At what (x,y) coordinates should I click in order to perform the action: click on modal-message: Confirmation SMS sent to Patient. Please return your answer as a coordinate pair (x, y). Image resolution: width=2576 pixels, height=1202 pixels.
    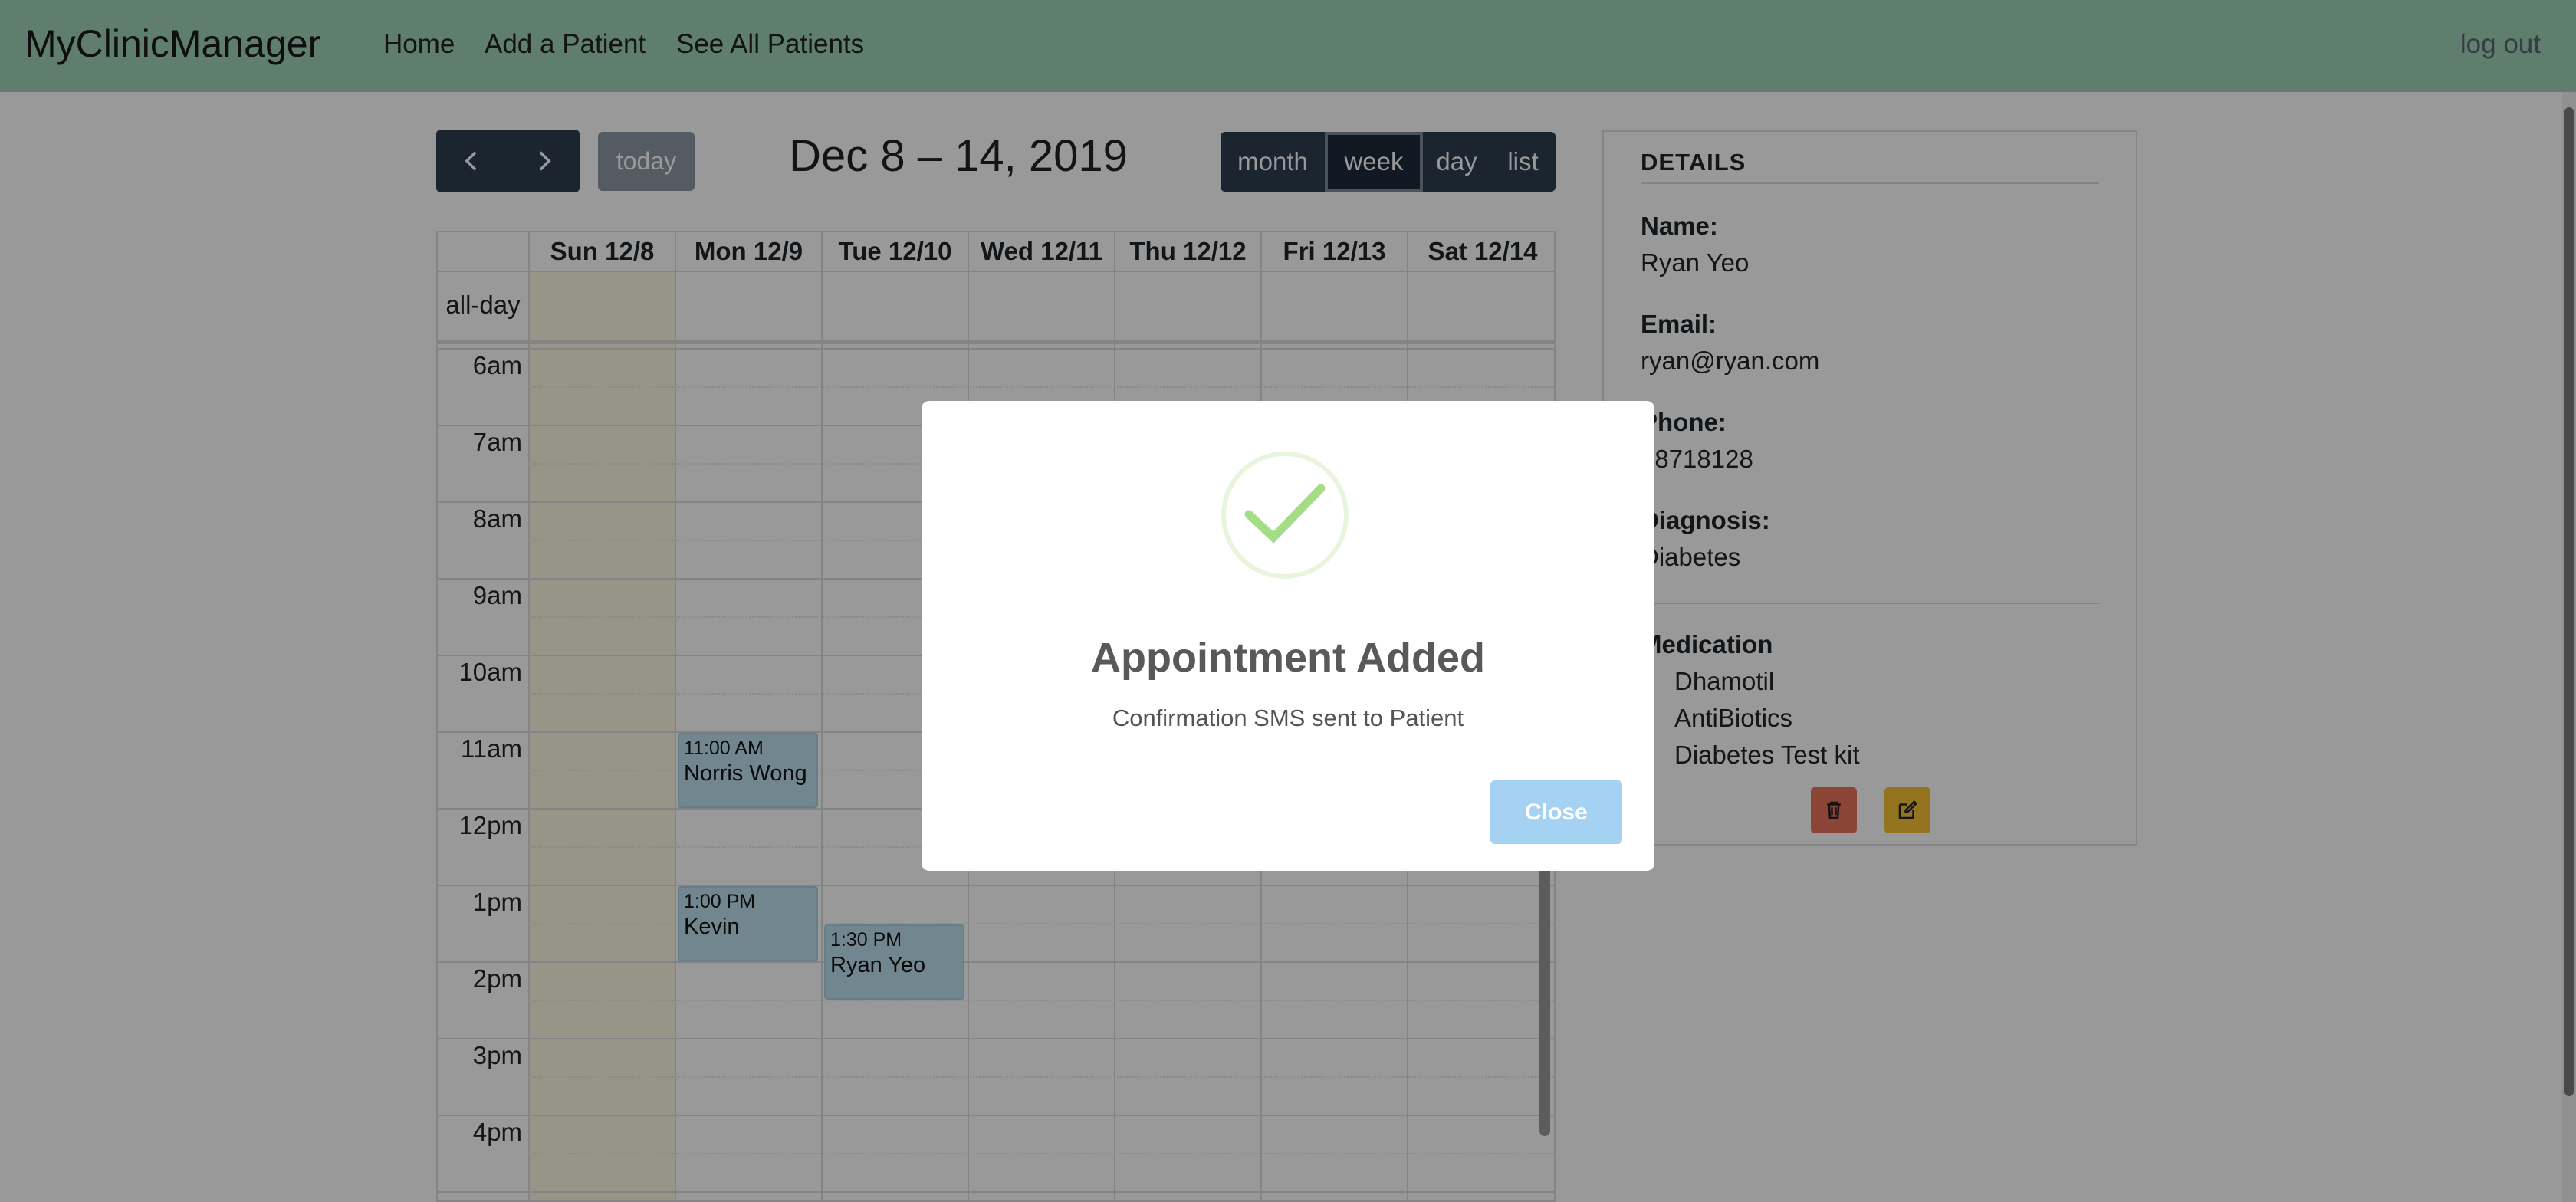
    Looking at the image, I should click on (1288, 717).